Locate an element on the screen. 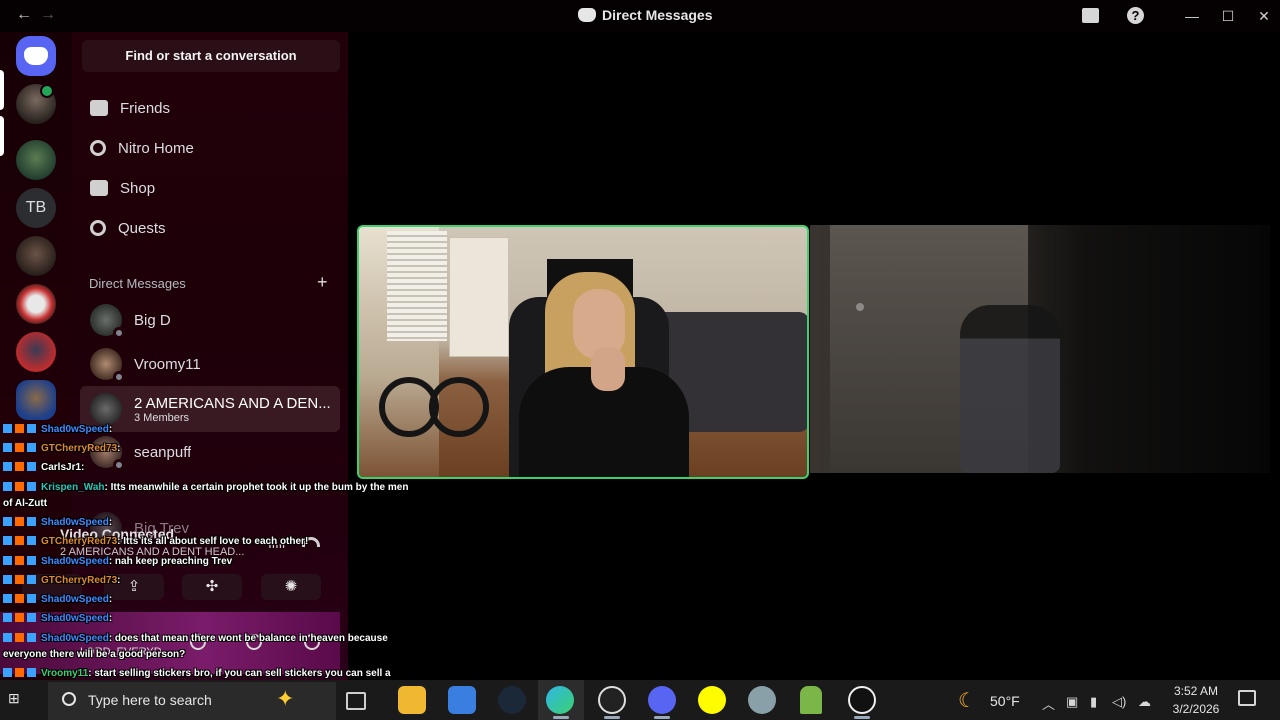 Image resolution: width=1280 pixels, height=720 pixels. soundboard-button: ✺ is located at coordinates (291, 587).